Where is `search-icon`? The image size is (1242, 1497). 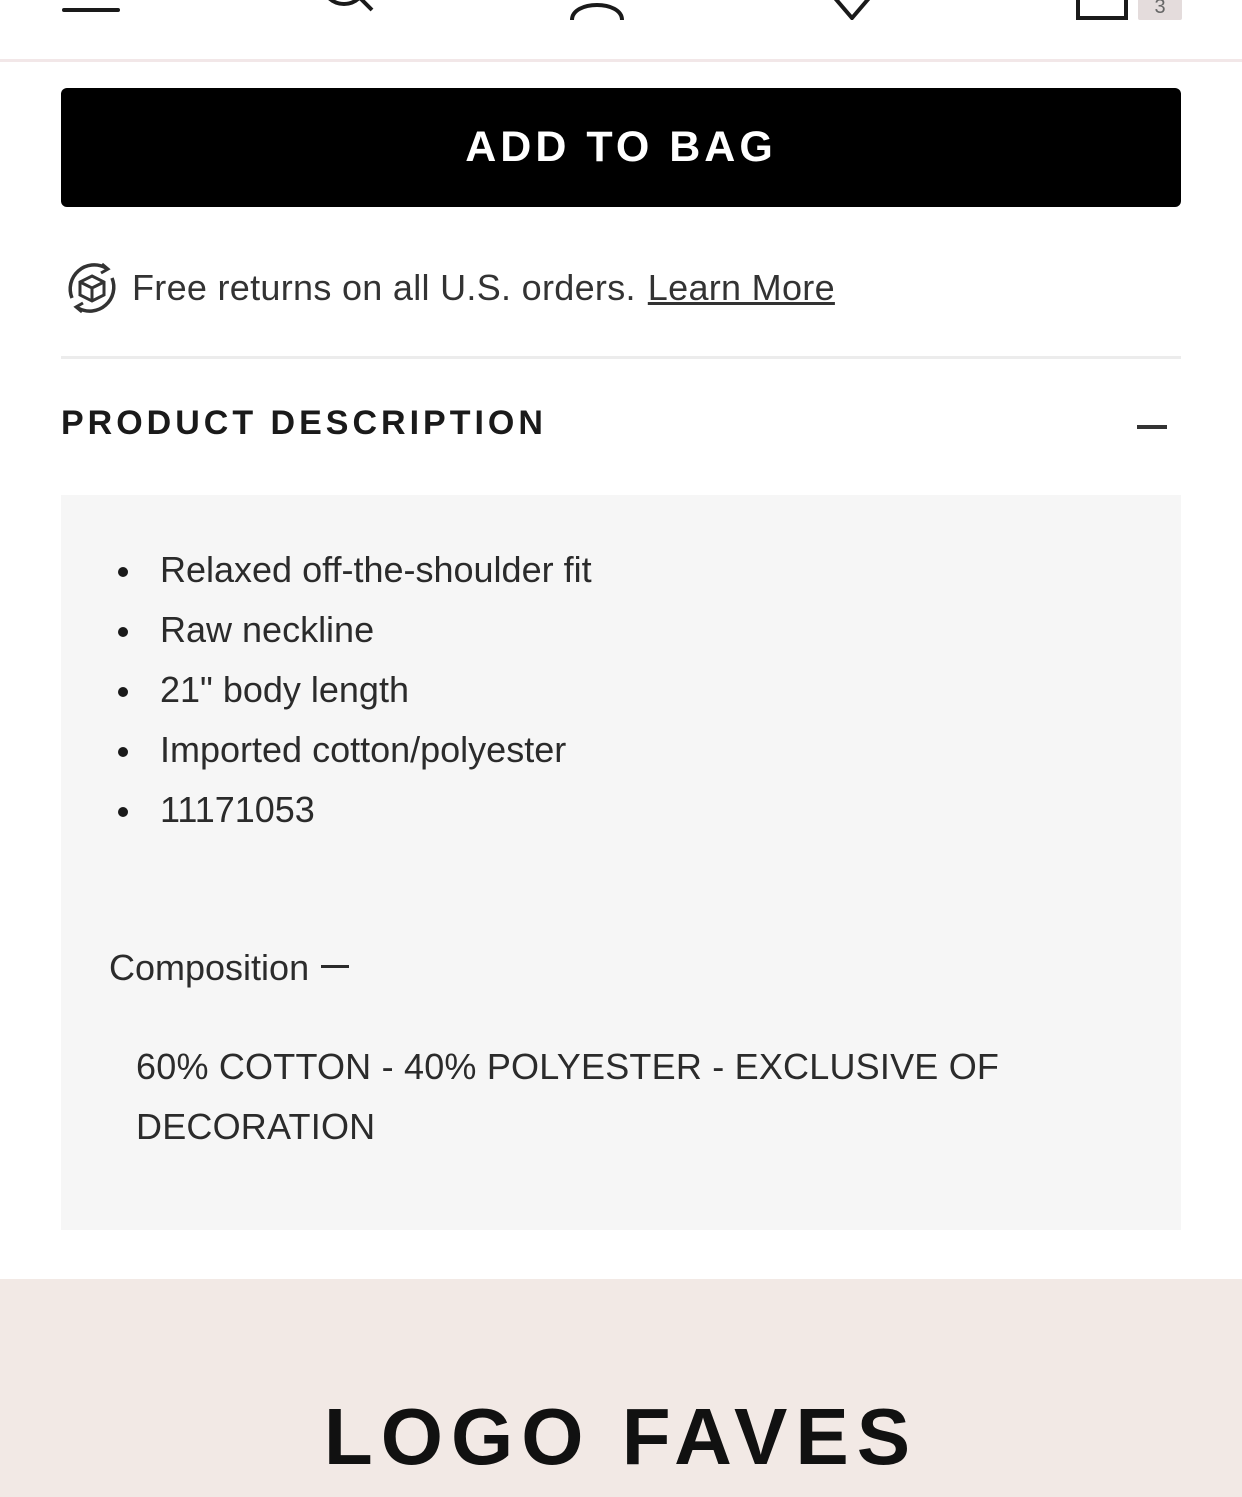
search-icon is located at coordinates (346, 11).